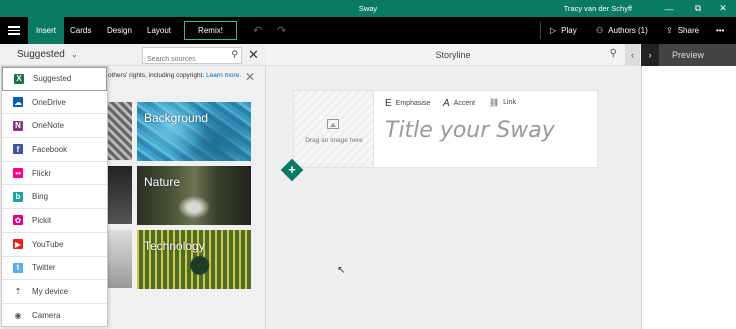  Describe the element at coordinates (688, 30) in the screenshot. I see `share-label: Share` at that location.